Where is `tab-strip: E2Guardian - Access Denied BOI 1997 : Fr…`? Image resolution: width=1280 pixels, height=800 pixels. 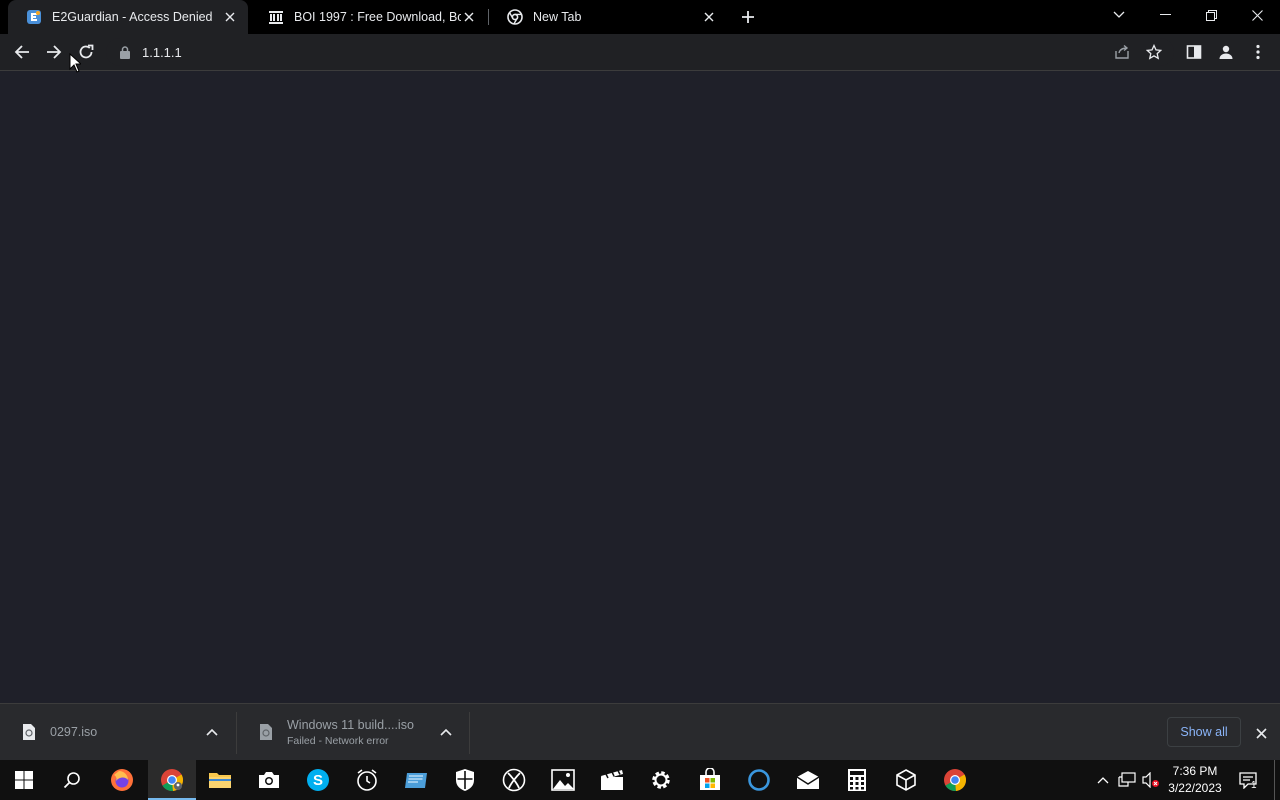
tab-strip: E2Guardian - Access Denied BOI 1997 : Fr… is located at coordinates (640, 17).